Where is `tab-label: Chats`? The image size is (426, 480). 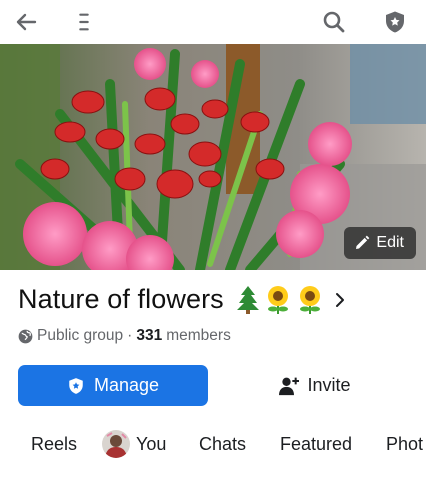 tab-label: Chats is located at coordinates (223, 443).